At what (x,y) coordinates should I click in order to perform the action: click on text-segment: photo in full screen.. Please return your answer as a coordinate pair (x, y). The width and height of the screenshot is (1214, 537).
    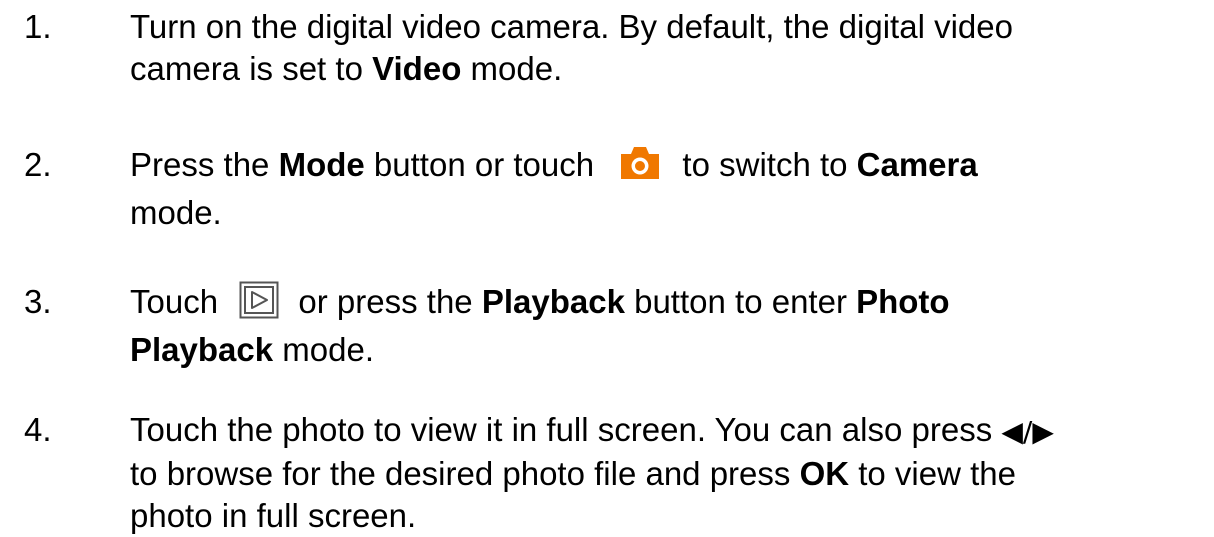
    Looking at the image, I should click on (273, 515).